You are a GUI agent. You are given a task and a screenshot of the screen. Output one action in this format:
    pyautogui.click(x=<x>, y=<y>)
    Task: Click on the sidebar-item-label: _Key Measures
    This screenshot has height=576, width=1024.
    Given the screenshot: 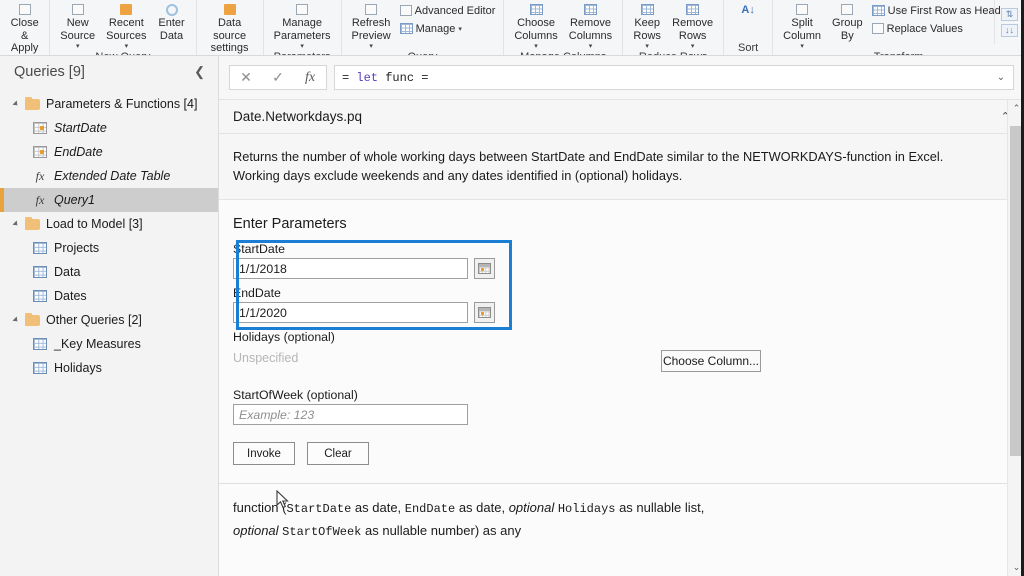 What is the action you would take?
    pyautogui.click(x=97, y=344)
    